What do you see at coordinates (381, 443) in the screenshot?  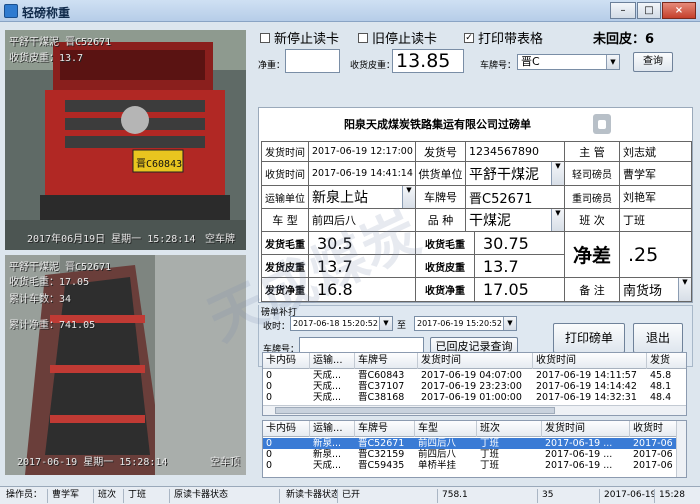 I see `table-cell: 晋C52671` at bounding box center [381, 443].